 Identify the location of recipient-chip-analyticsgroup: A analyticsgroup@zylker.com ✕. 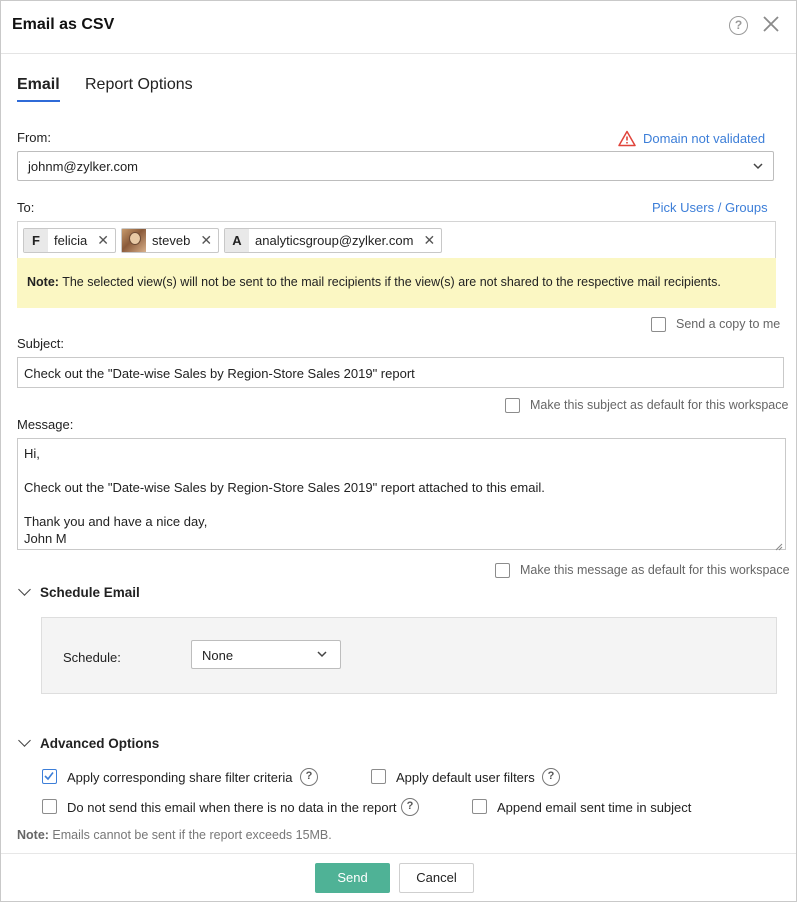
(333, 240).